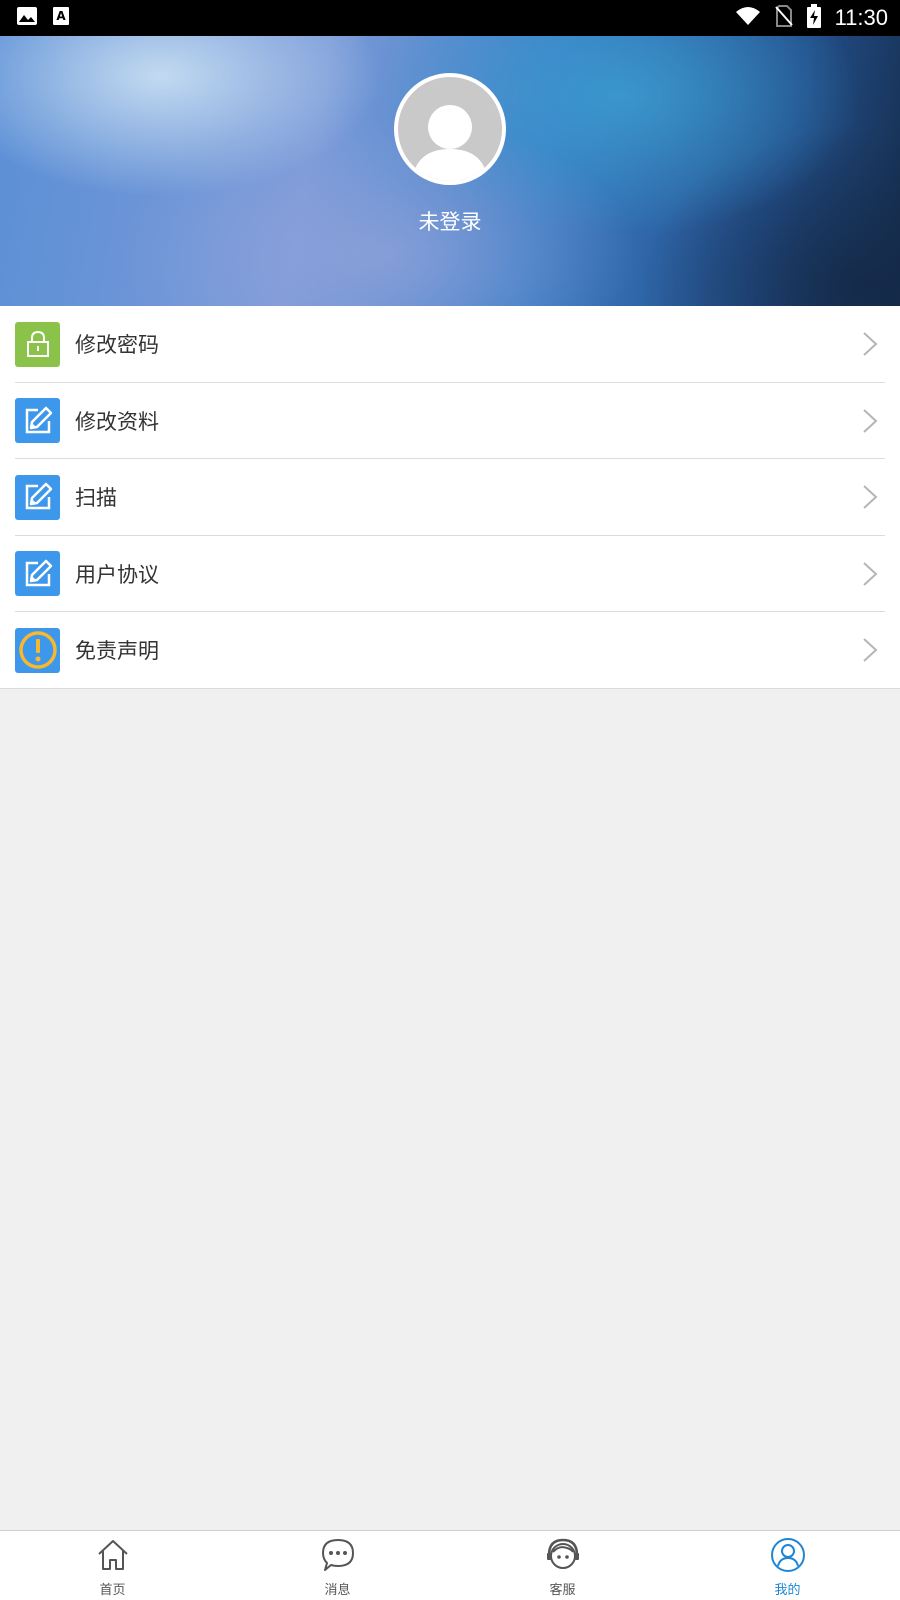  I want to click on svg-text: A, so click(61, 16).